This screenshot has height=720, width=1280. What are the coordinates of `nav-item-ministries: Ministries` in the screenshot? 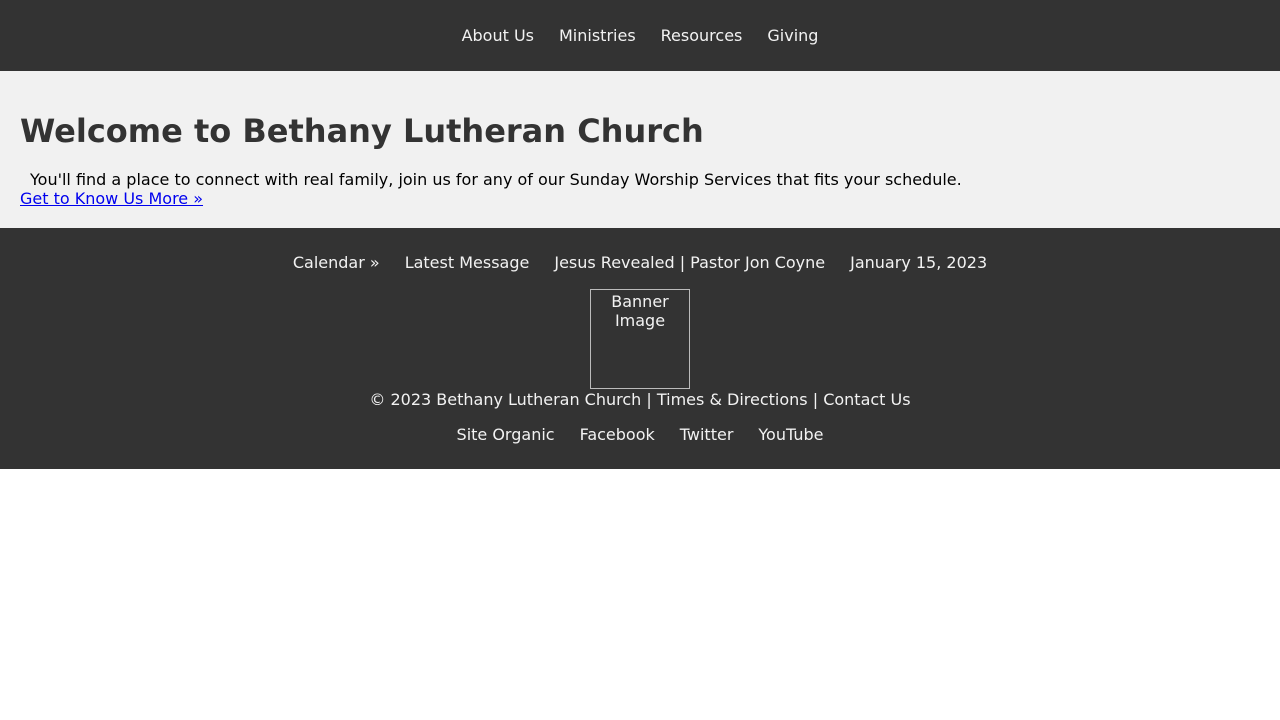 It's located at (597, 35).